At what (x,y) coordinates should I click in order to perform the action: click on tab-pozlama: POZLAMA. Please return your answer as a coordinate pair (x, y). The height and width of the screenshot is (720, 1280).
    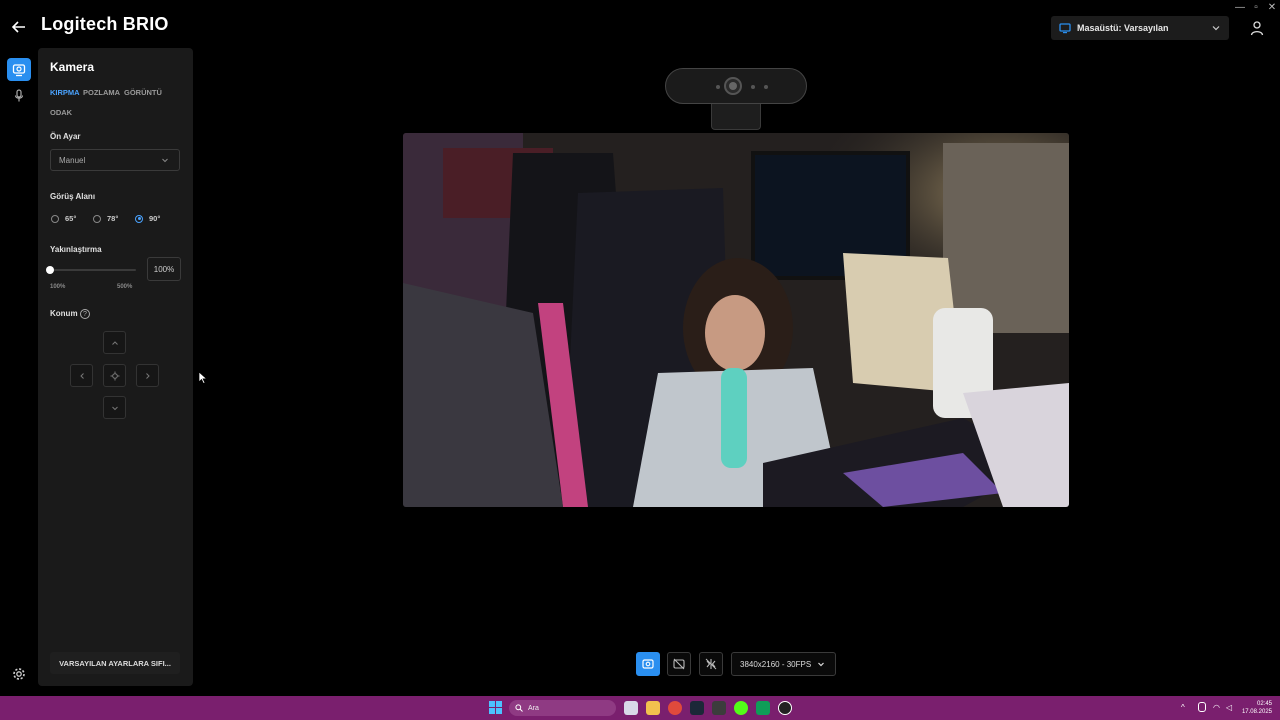
    Looking at the image, I should click on (101, 92).